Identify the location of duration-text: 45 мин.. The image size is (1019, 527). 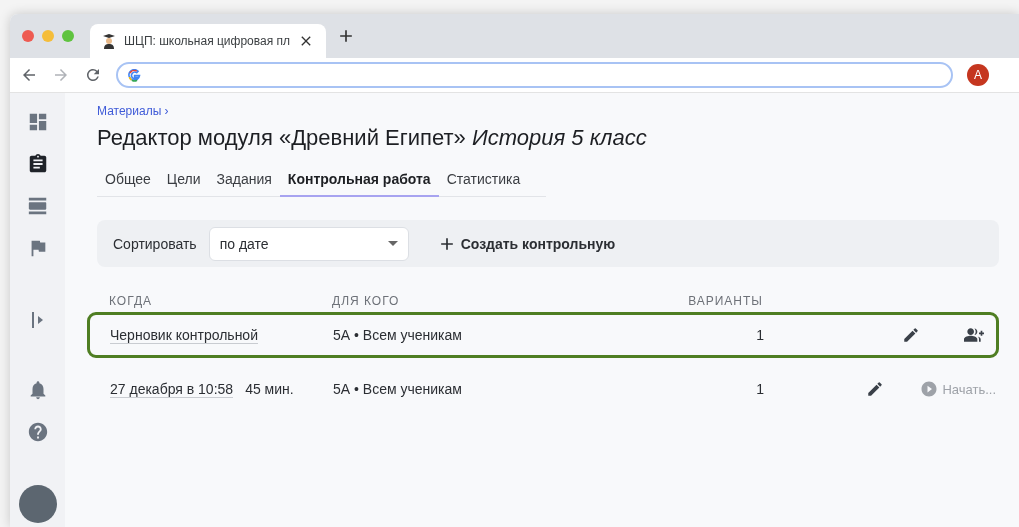
(269, 389).